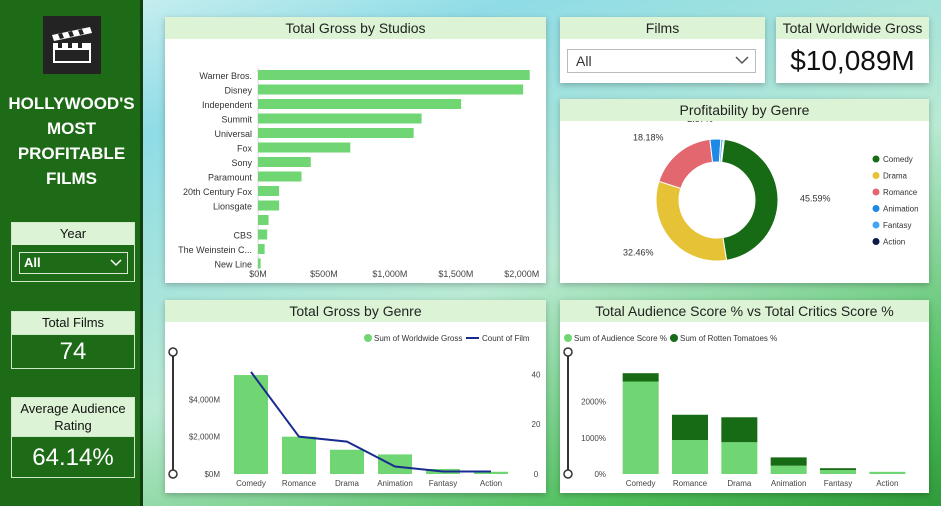  Describe the element at coordinates (73, 456) in the screenshot. I see `avg-rating-value: 64.14%` at that location.